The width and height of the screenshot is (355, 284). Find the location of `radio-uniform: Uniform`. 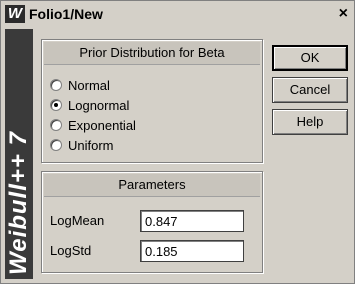

radio-uniform: Uniform is located at coordinates (82, 145).